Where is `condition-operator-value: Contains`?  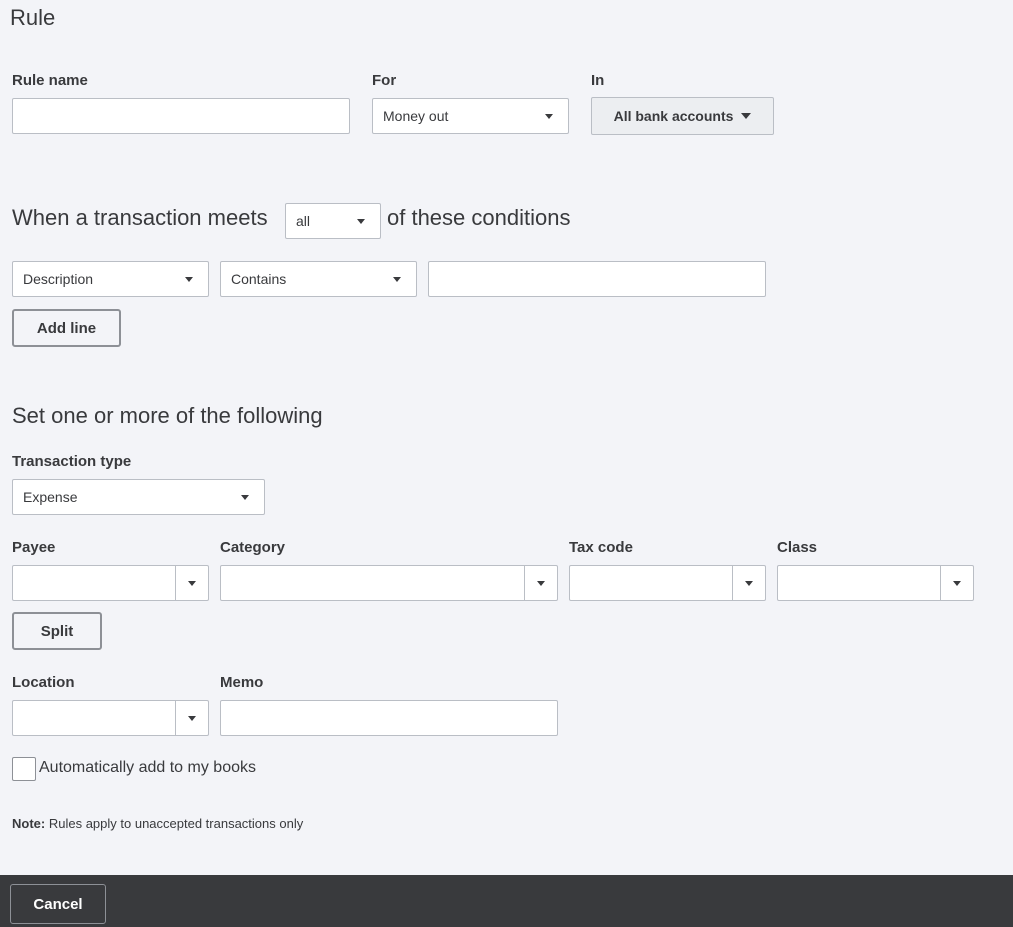
condition-operator-value: Contains is located at coordinates (259, 279).